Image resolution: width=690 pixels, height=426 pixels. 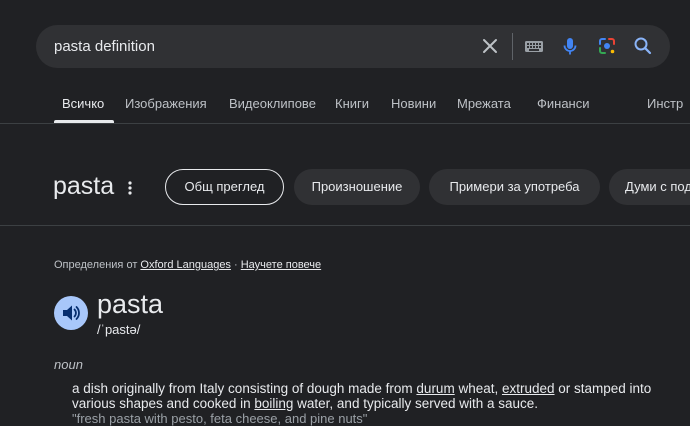 What do you see at coordinates (534, 46) in the screenshot?
I see `keyboard-icon` at bounding box center [534, 46].